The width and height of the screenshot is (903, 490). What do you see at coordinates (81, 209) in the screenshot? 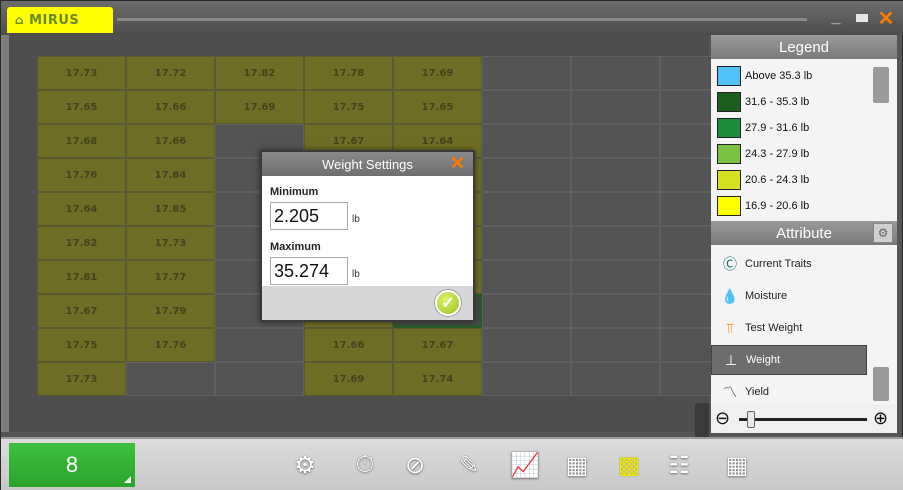
I see `grid-cell: 17.64` at bounding box center [81, 209].